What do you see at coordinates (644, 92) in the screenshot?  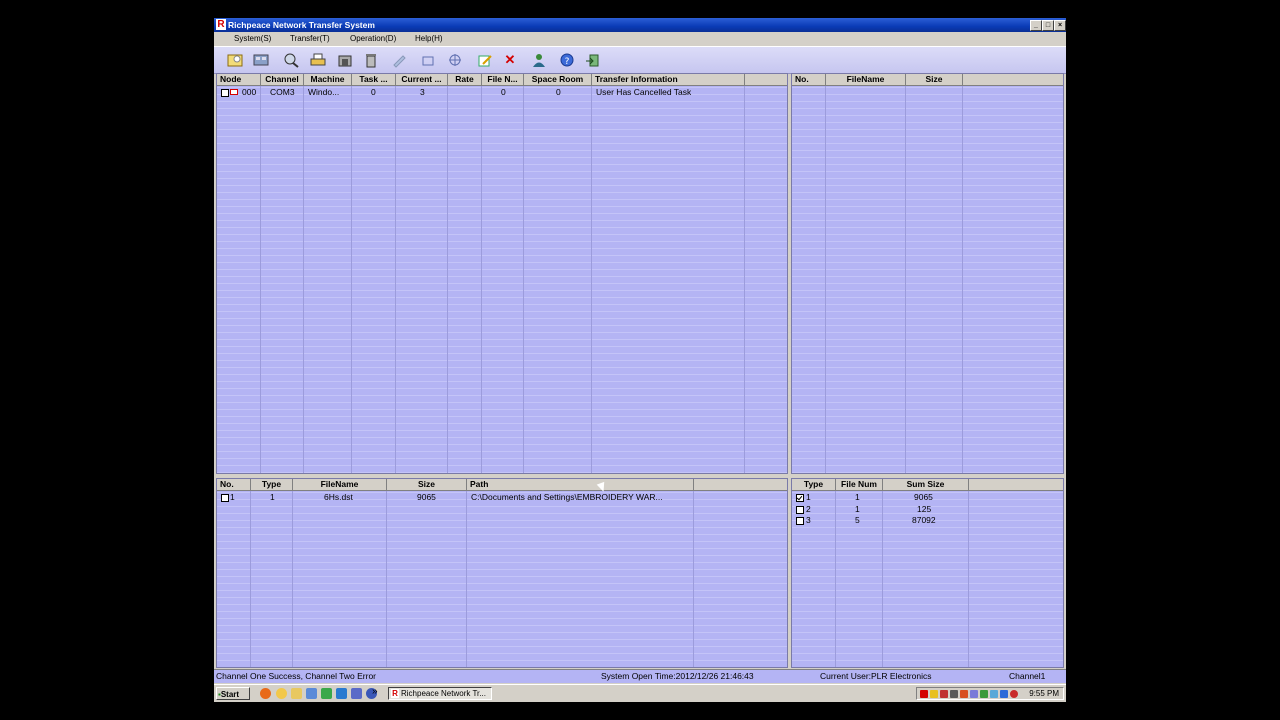 I see `cell-transfer-info: User Has Cancelled Task` at bounding box center [644, 92].